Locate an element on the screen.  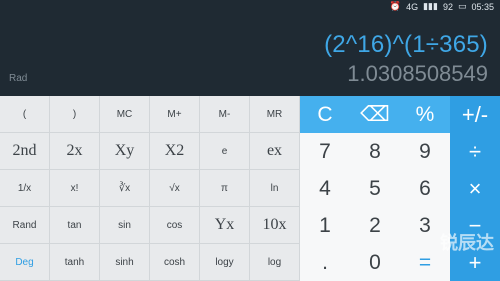
signal-icon: ▮▮▮ is located at coordinates (430, 7).